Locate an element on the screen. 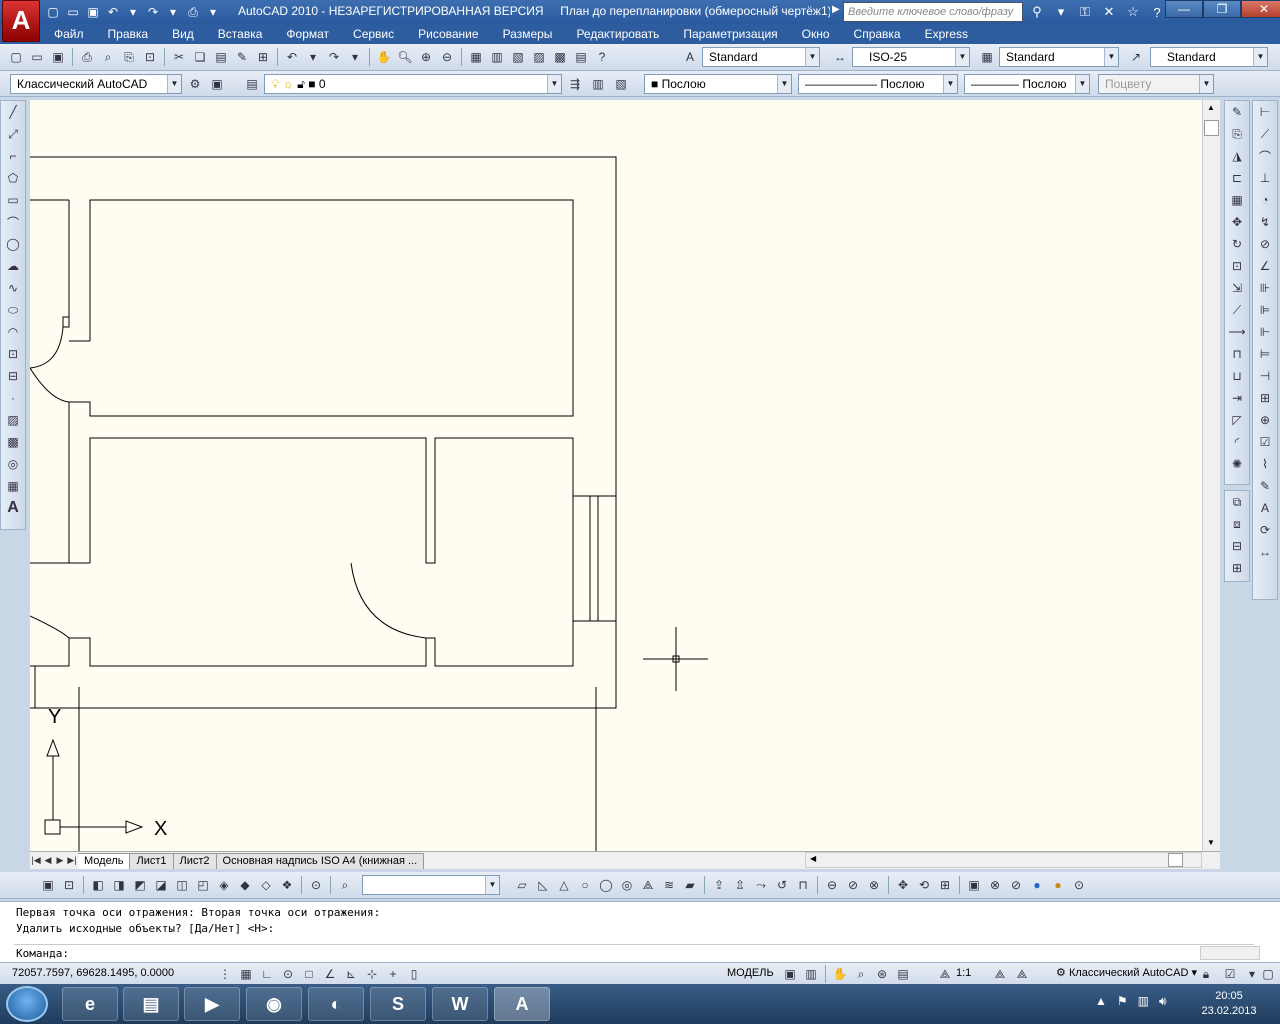  conceptual-icon: ● is located at coordinates (1058, 885).